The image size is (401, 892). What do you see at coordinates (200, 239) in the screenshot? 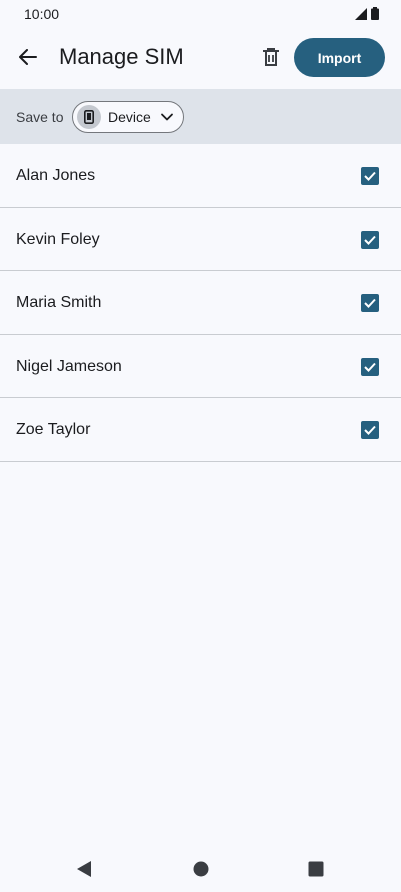
I see `contact-row-kevin-foley: Kevin Foley` at bounding box center [200, 239].